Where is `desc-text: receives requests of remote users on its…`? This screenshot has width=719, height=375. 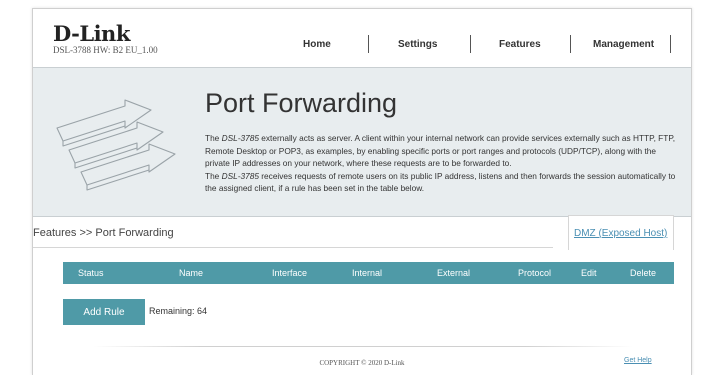 desc-text: receives requests of remote users on its… is located at coordinates (440, 182).